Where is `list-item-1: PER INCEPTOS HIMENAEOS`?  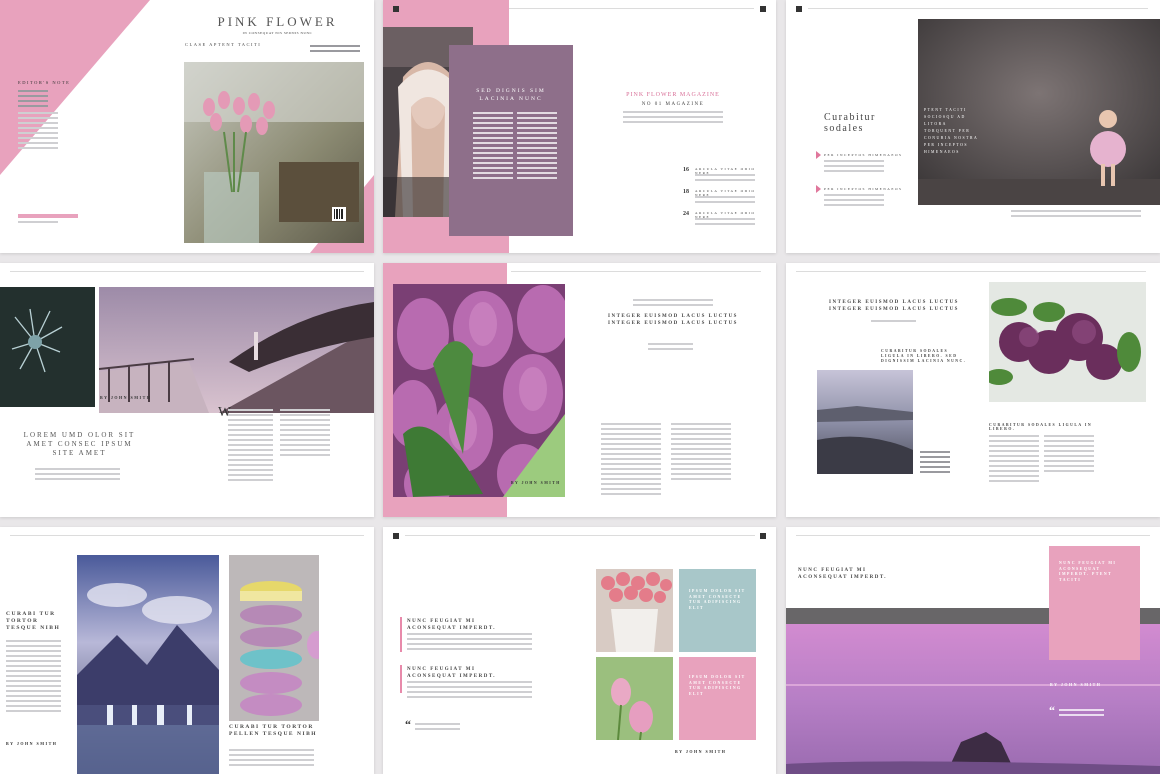 list-item-1: PER INCEPTOS HIMENAEOS is located at coordinates (863, 155).